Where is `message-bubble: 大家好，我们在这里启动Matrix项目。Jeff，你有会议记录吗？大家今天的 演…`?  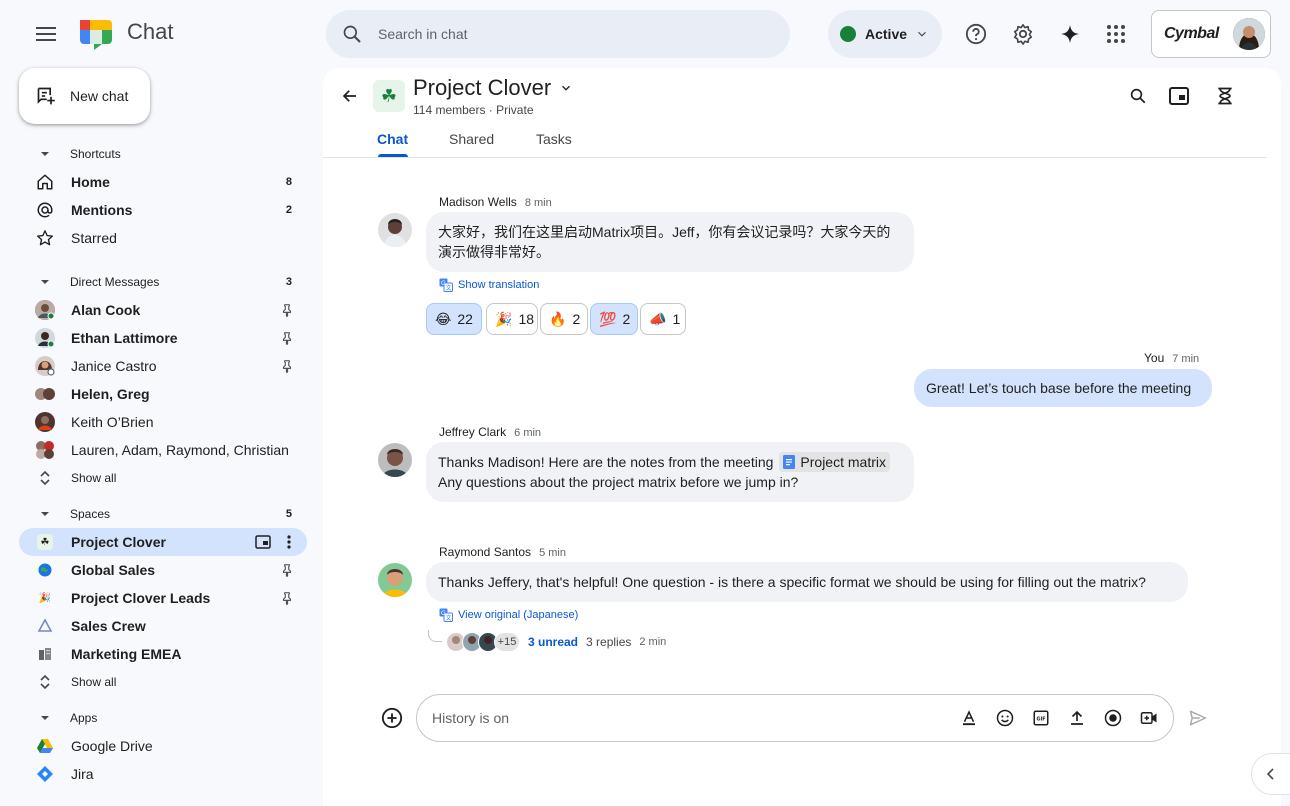
message-bubble: 大家好，我们在这里启动Matrix项目。Jeff，你有会议记录吗？大家今天的 演… is located at coordinates (670, 242).